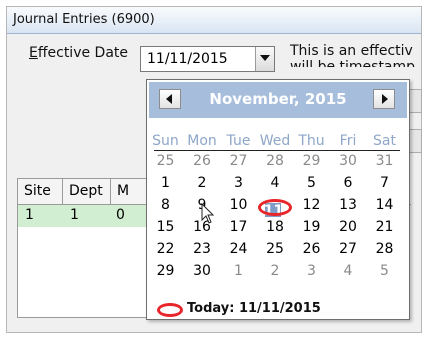 Image resolution: width=428 pixels, height=339 pixels. I want to click on effective-date-label: Effective Date, so click(79, 53).